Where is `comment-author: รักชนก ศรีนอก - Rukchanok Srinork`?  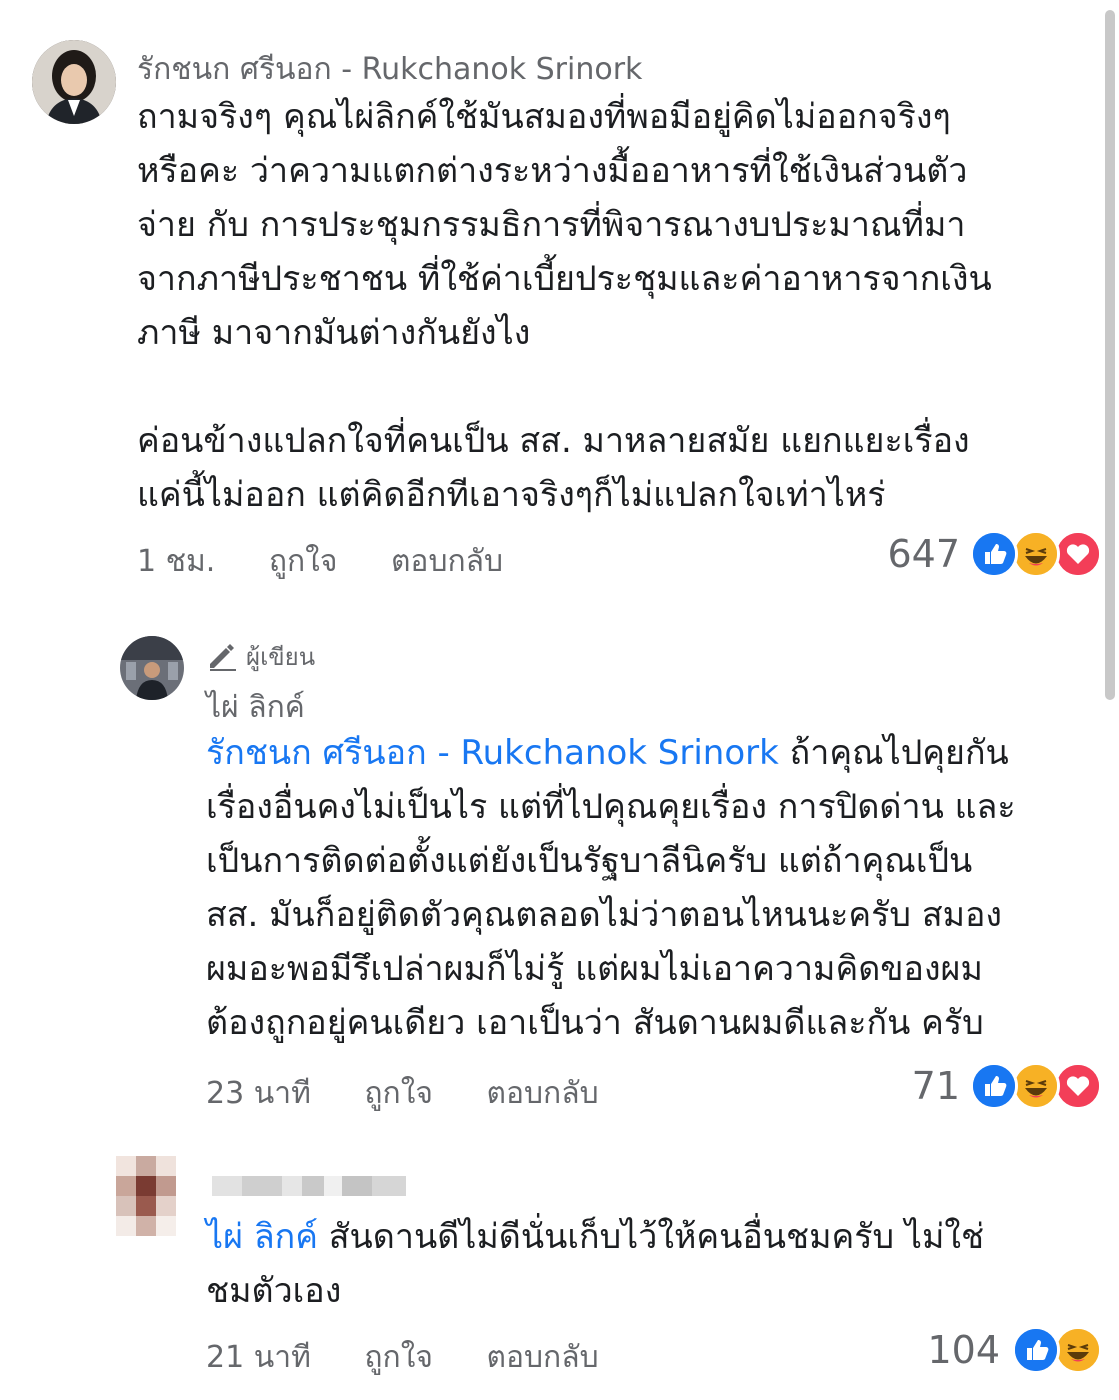
comment-author: รักชนก ศรีนอก - Rukchanok Srinork is located at coordinates (389, 69).